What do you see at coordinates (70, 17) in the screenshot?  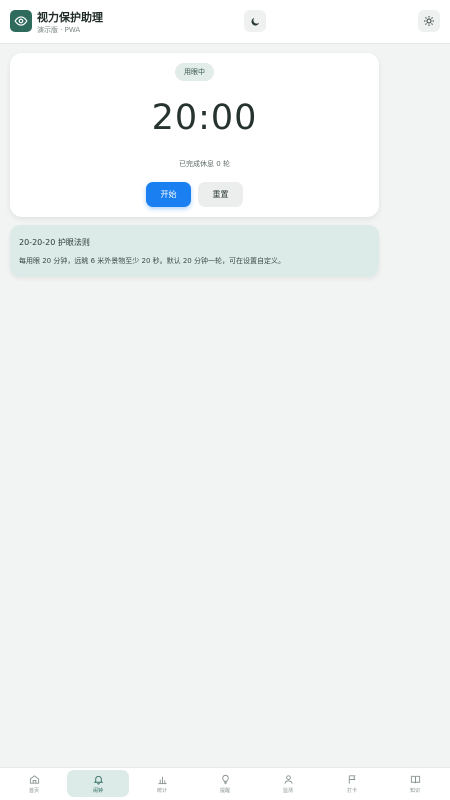 I see `app-title: 视力保护助理` at bounding box center [70, 17].